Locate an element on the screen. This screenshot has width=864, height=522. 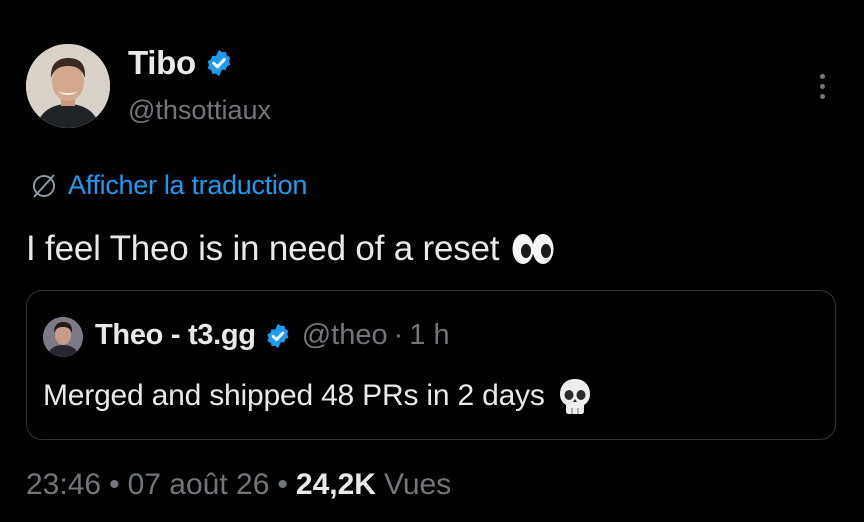
views-label: Vues is located at coordinates (417, 484).